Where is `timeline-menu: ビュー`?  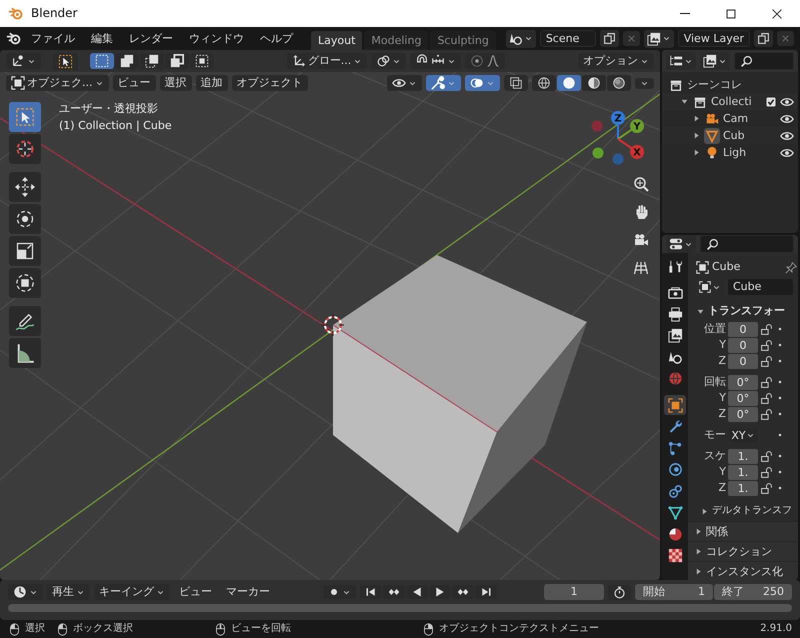 timeline-menu: ビュー is located at coordinates (195, 592).